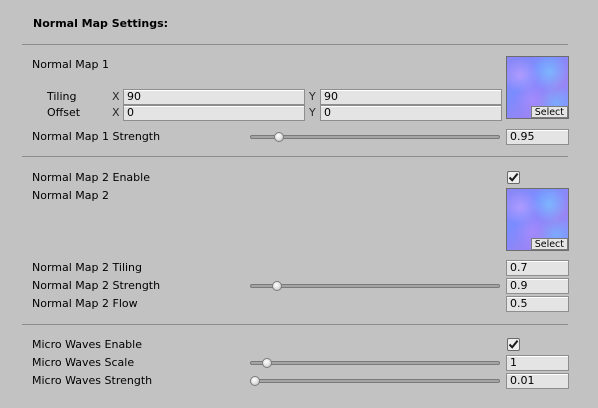 The height and width of the screenshot is (408, 598). I want to click on micro-waves-enable-checkbox, so click(513, 344).